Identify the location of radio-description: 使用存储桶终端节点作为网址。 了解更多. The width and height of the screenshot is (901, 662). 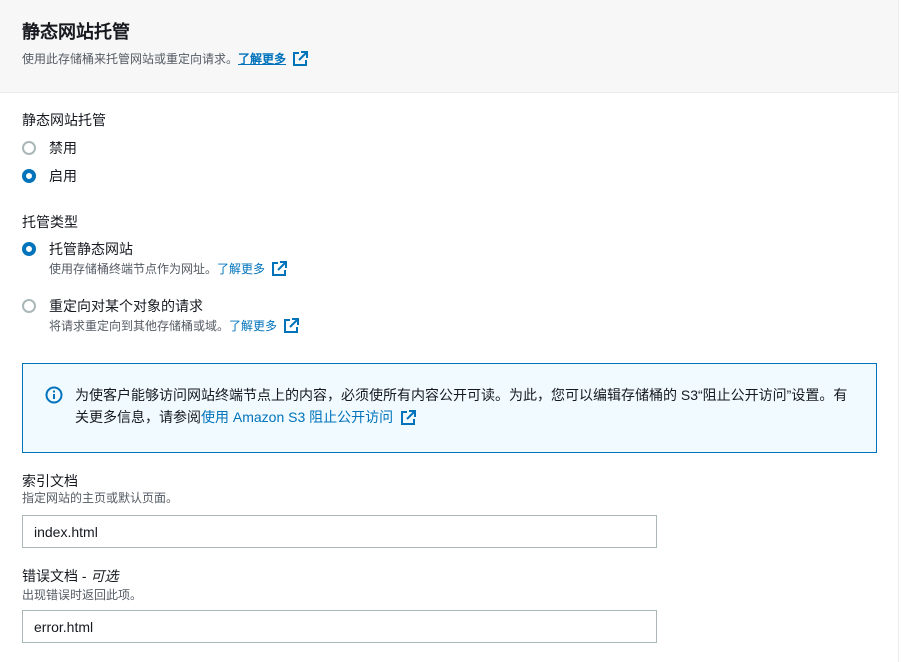
(168, 269).